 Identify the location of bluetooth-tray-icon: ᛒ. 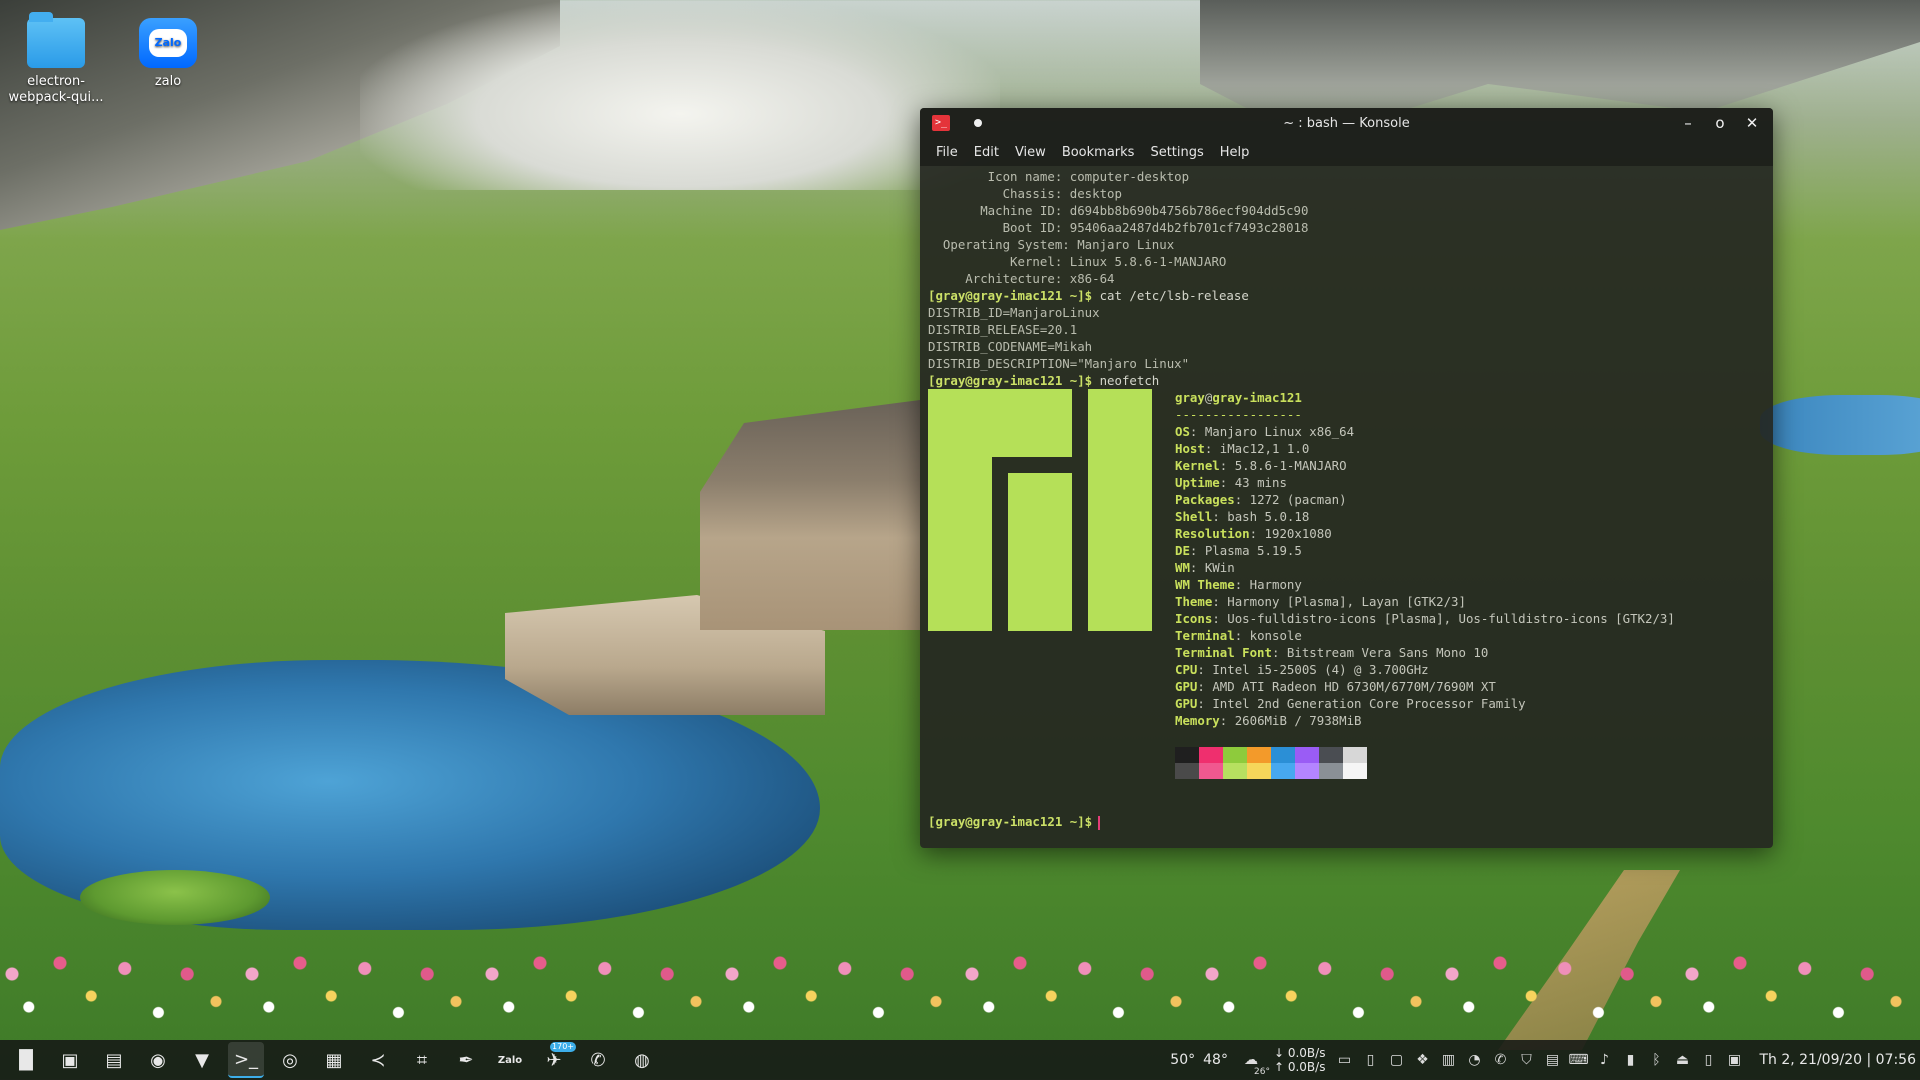
(1656, 1060).